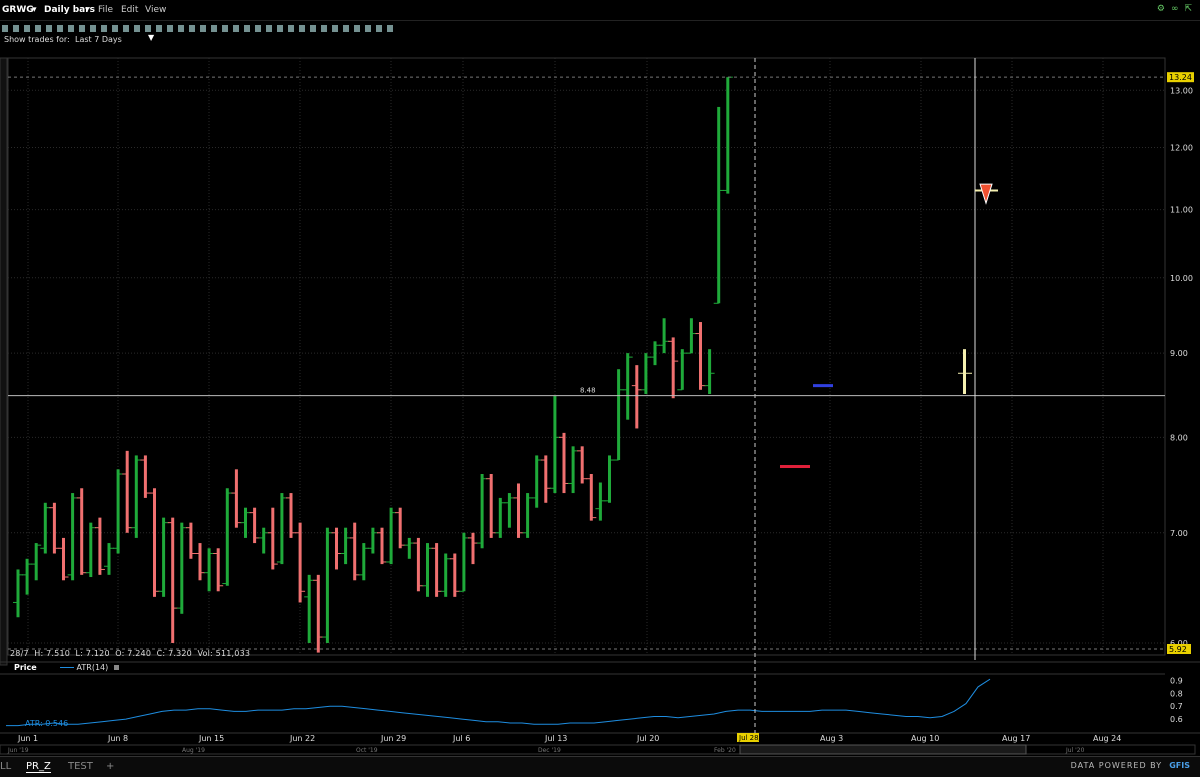 The width and height of the screenshot is (1200, 777). Describe the element at coordinates (25, 667) in the screenshot. I see `study-panel-price-label: Price` at that location.